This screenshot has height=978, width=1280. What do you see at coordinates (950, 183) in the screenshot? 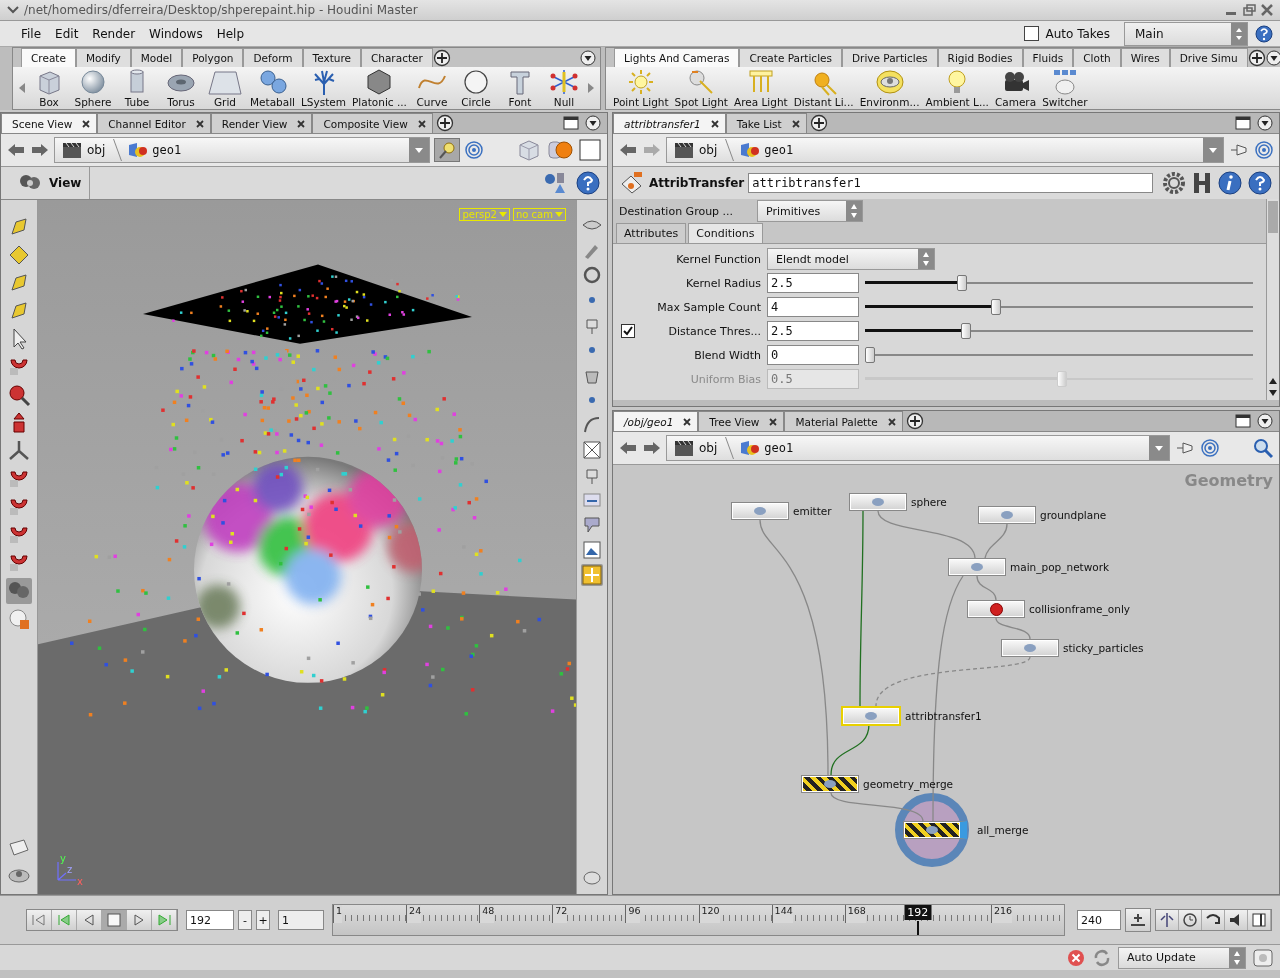
I see `node-name-field: attribtransfer1` at bounding box center [950, 183].